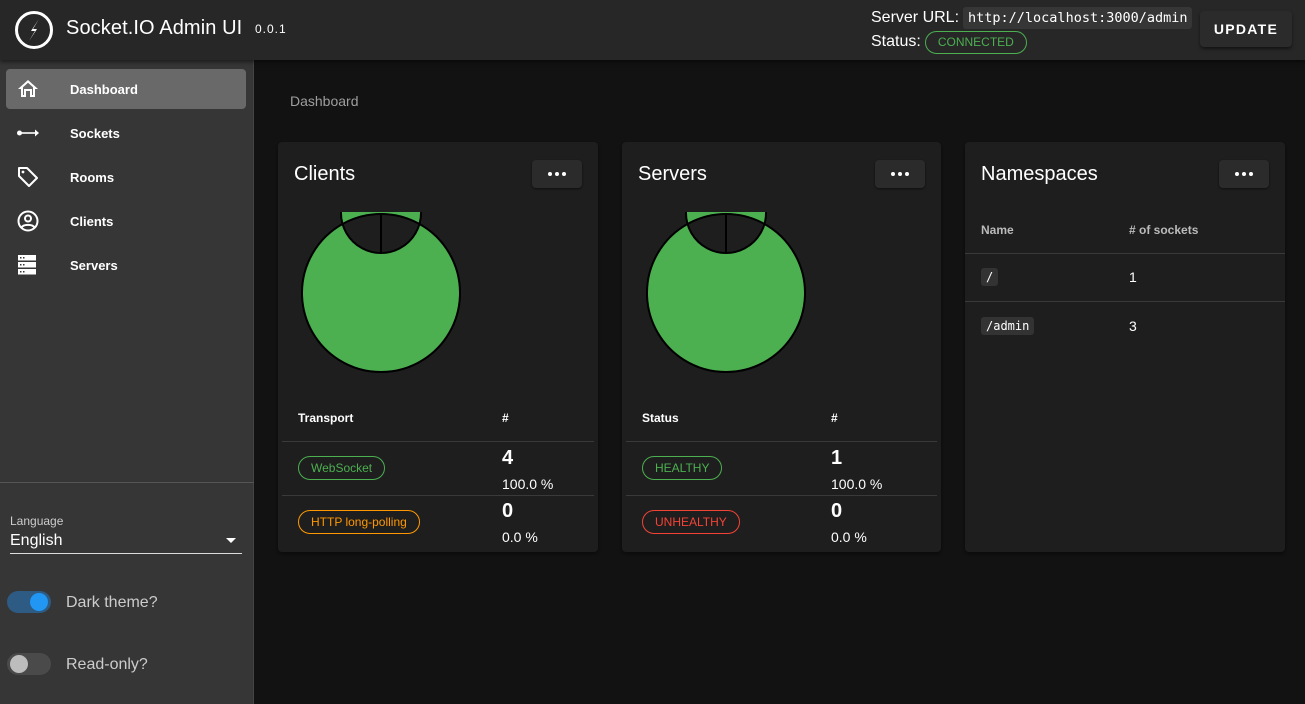 Image resolution: width=1305 pixels, height=704 pixels. I want to click on healthy-percent: 100.0 %, so click(857, 484).